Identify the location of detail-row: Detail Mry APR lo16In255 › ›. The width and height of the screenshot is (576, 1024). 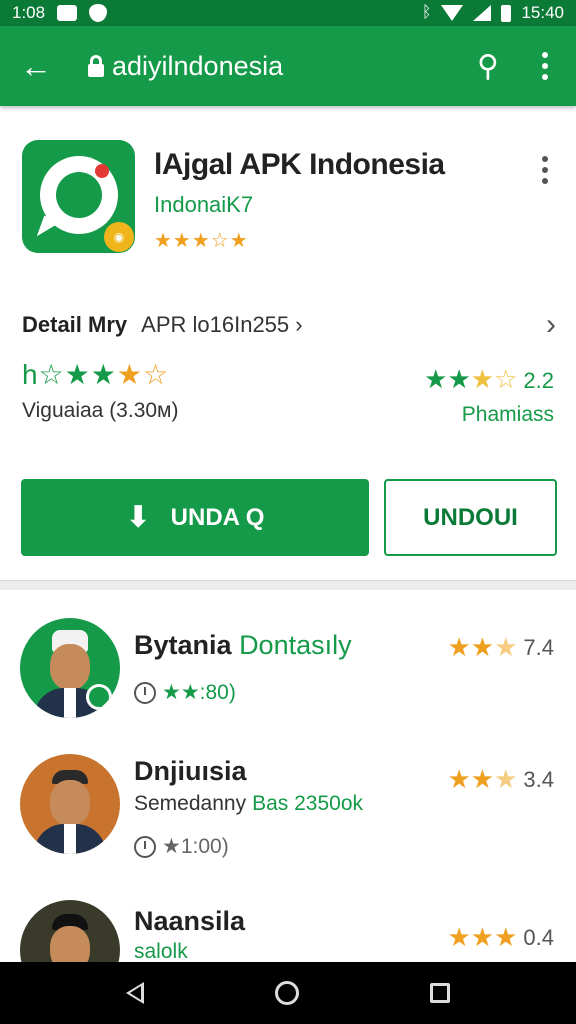
(289, 325).